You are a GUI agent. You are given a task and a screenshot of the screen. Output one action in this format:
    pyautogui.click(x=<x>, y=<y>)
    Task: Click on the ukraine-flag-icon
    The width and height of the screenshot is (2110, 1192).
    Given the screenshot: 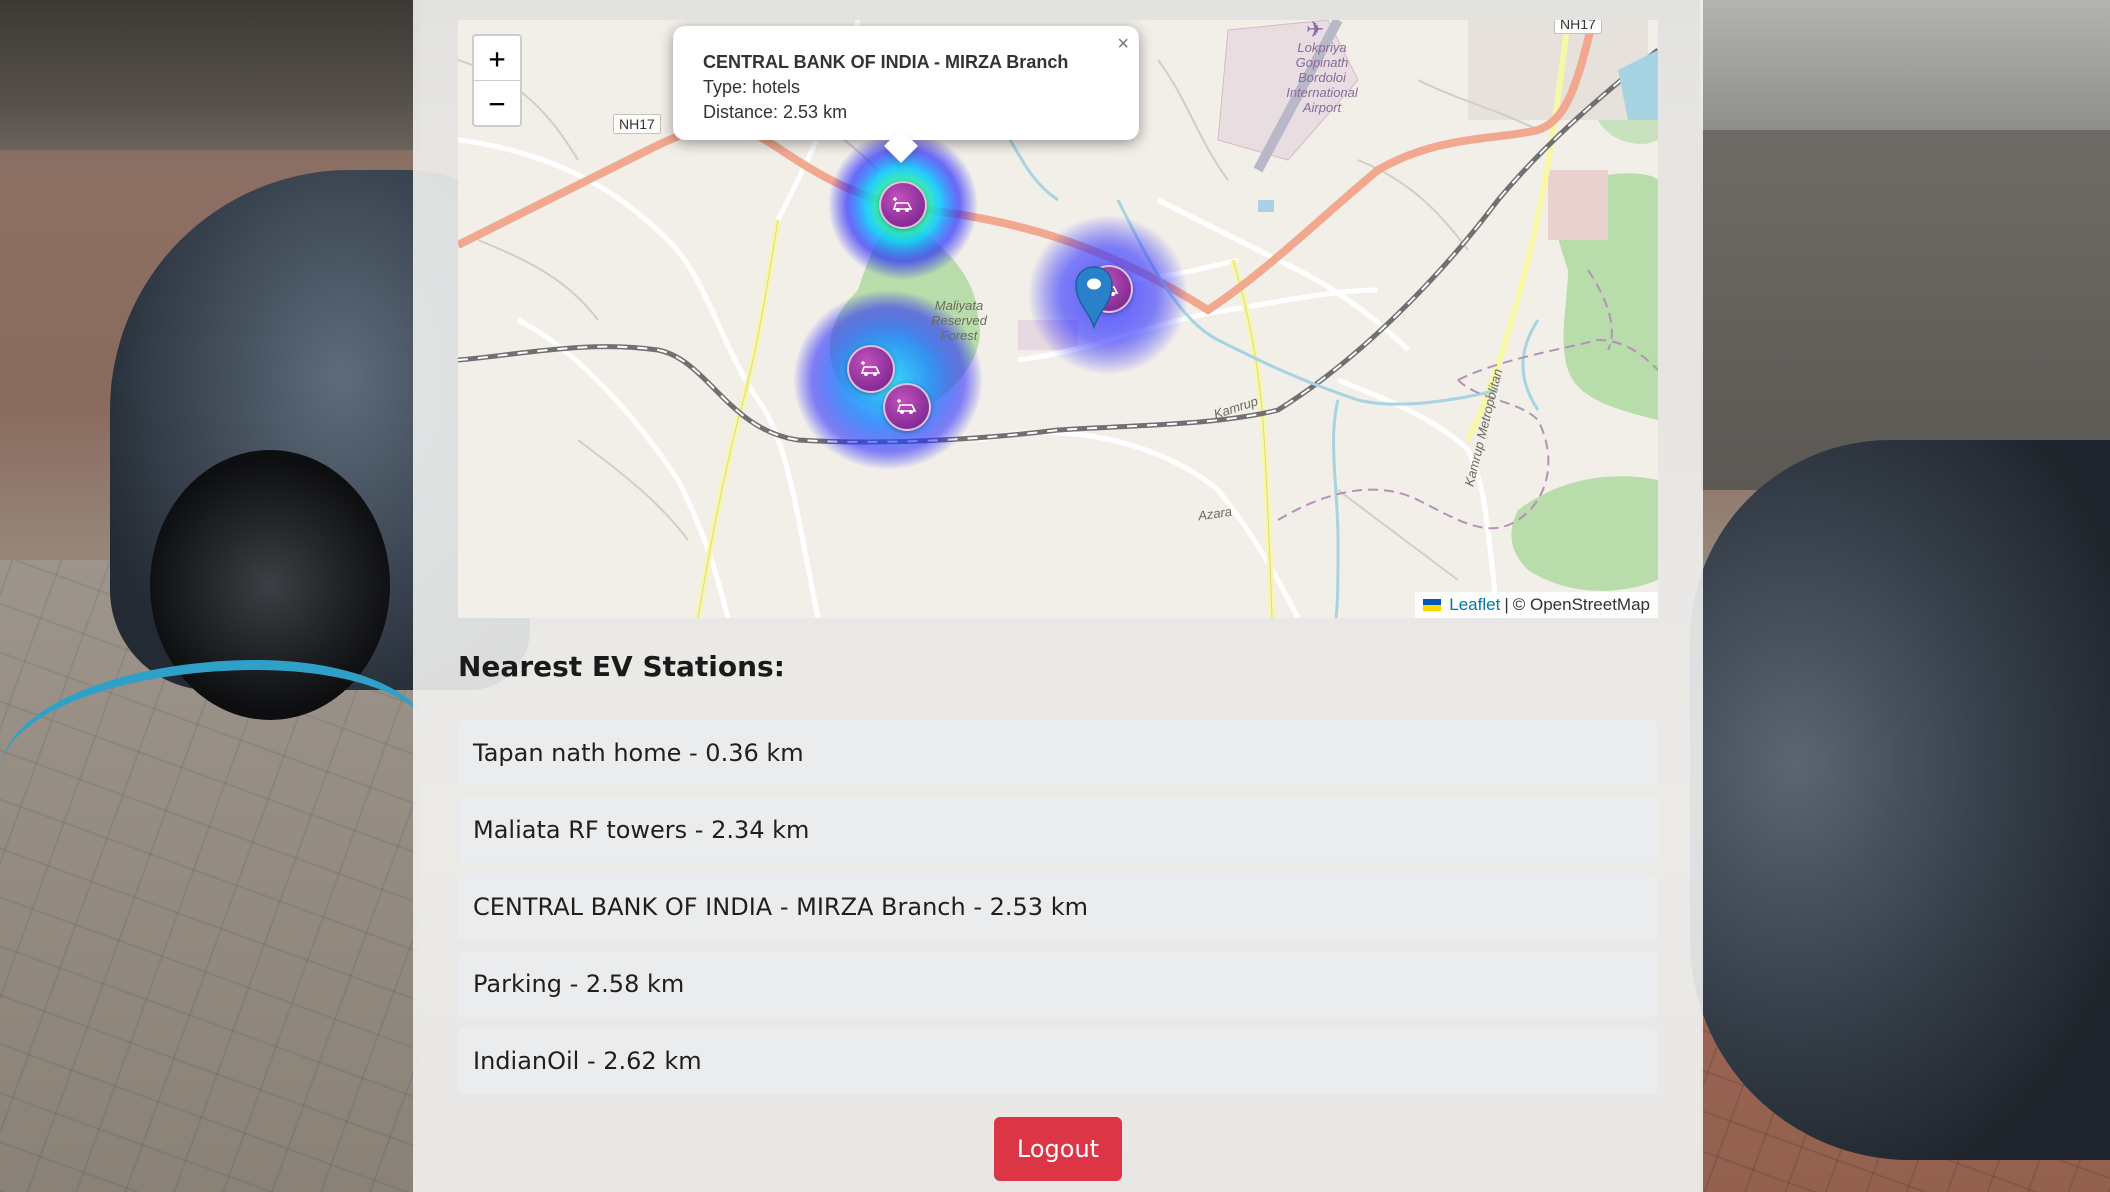 What is the action you would take?
    pyautogui.click(x=1432, y=605)
    